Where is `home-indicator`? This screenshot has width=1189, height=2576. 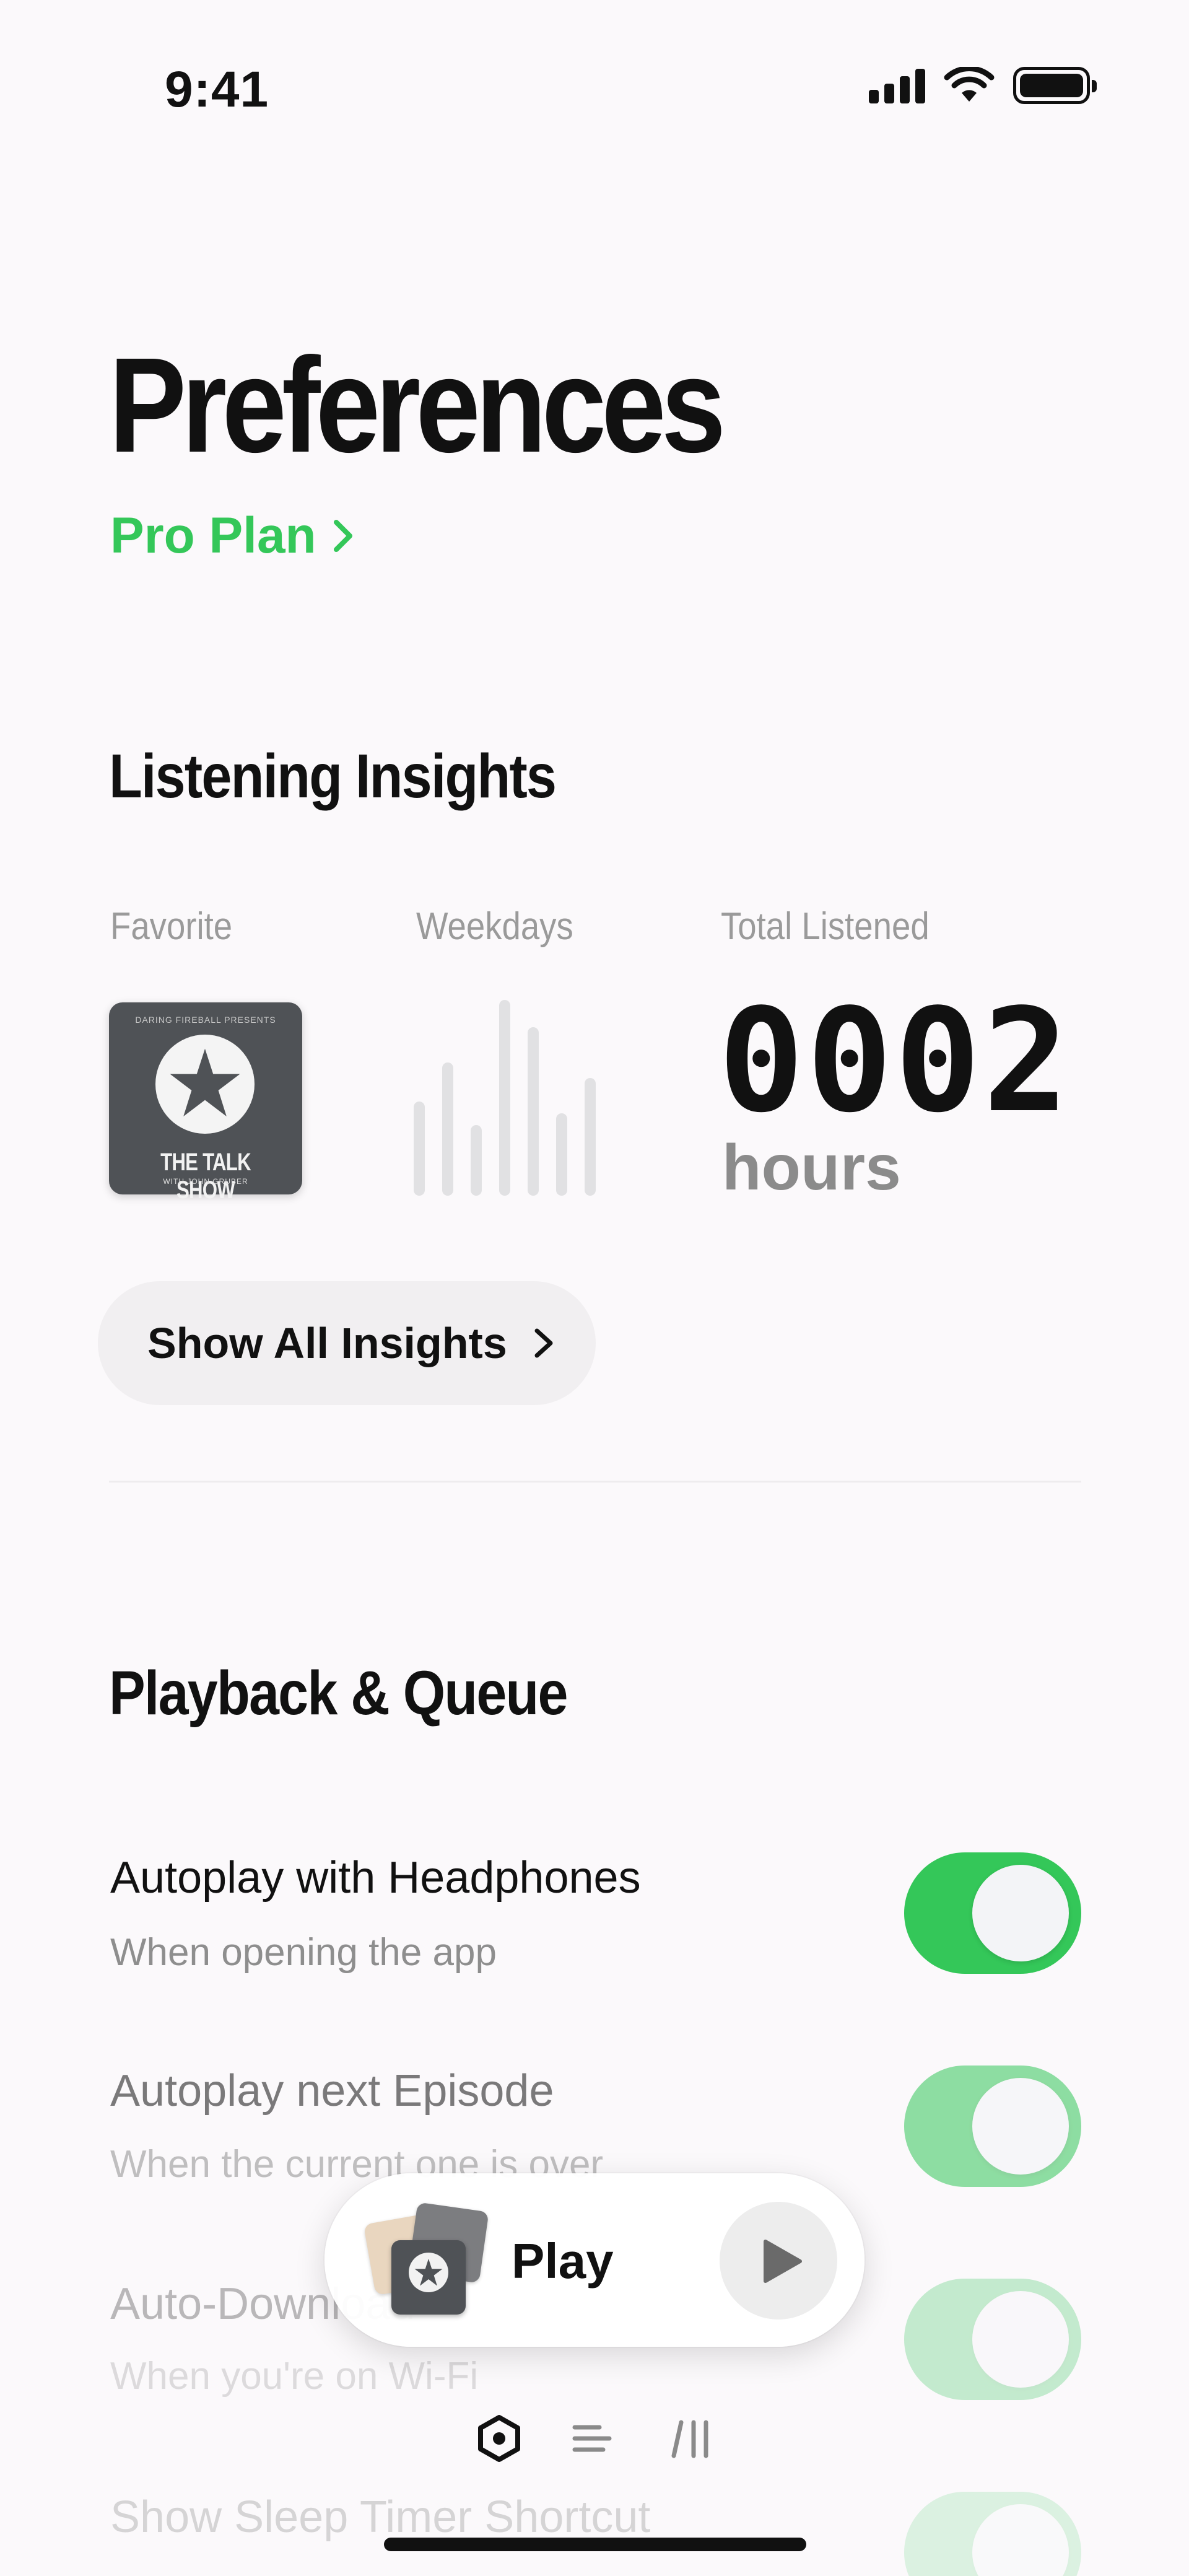 home-indicator is located at coordinates (595, 2544).